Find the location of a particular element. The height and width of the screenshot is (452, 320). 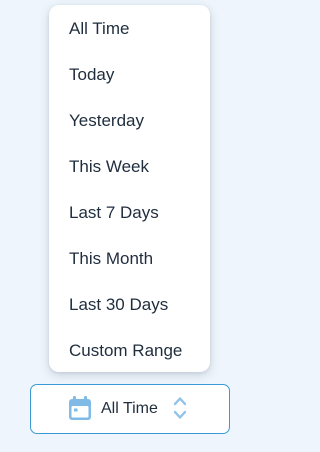

menu-item-custom-range: Custom Range is located at coordinates (125, 351).